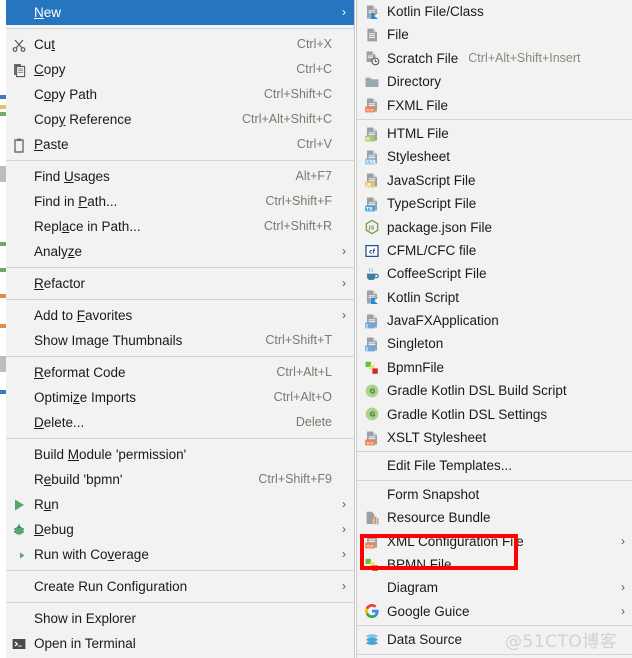 The height and width of the screenshot is (658, 632). What do you see at coordinates (372, 157) in the screenshot?
I see `css-file-icon-slot: CSS` at bounding box center [372, 157].